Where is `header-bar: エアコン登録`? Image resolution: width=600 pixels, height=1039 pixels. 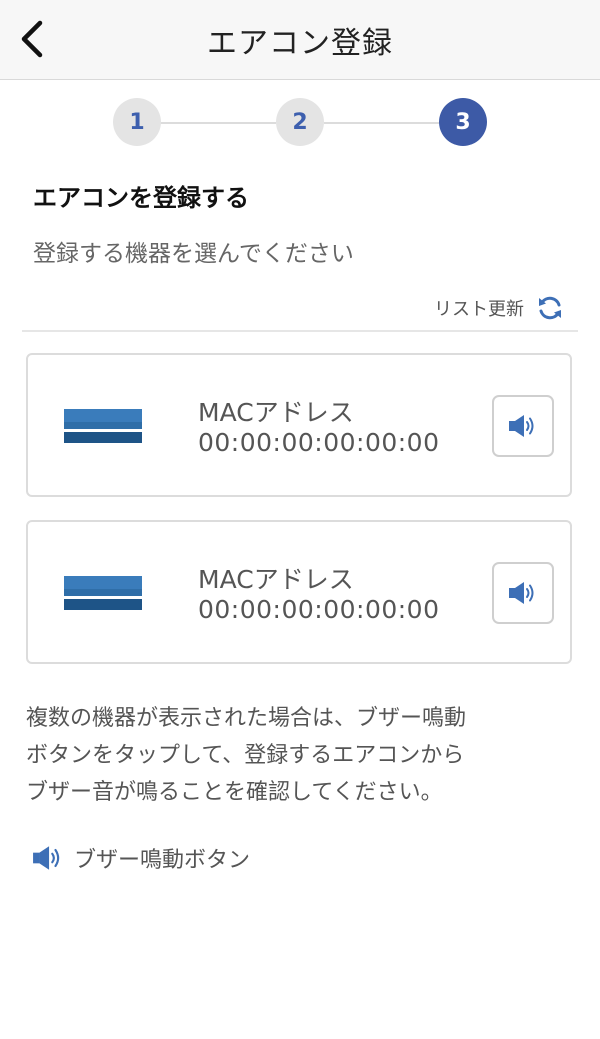
header-bar: エアコン登録 is located at coordinates (300, 40).